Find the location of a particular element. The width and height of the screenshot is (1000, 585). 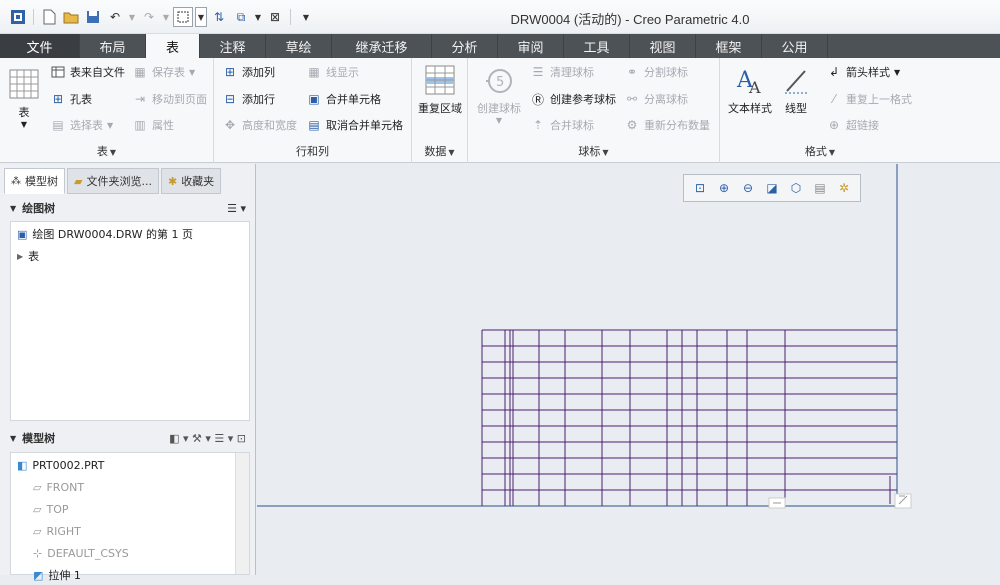

select-dropdown-icon: ▼ is located at coordinates (201, 17).